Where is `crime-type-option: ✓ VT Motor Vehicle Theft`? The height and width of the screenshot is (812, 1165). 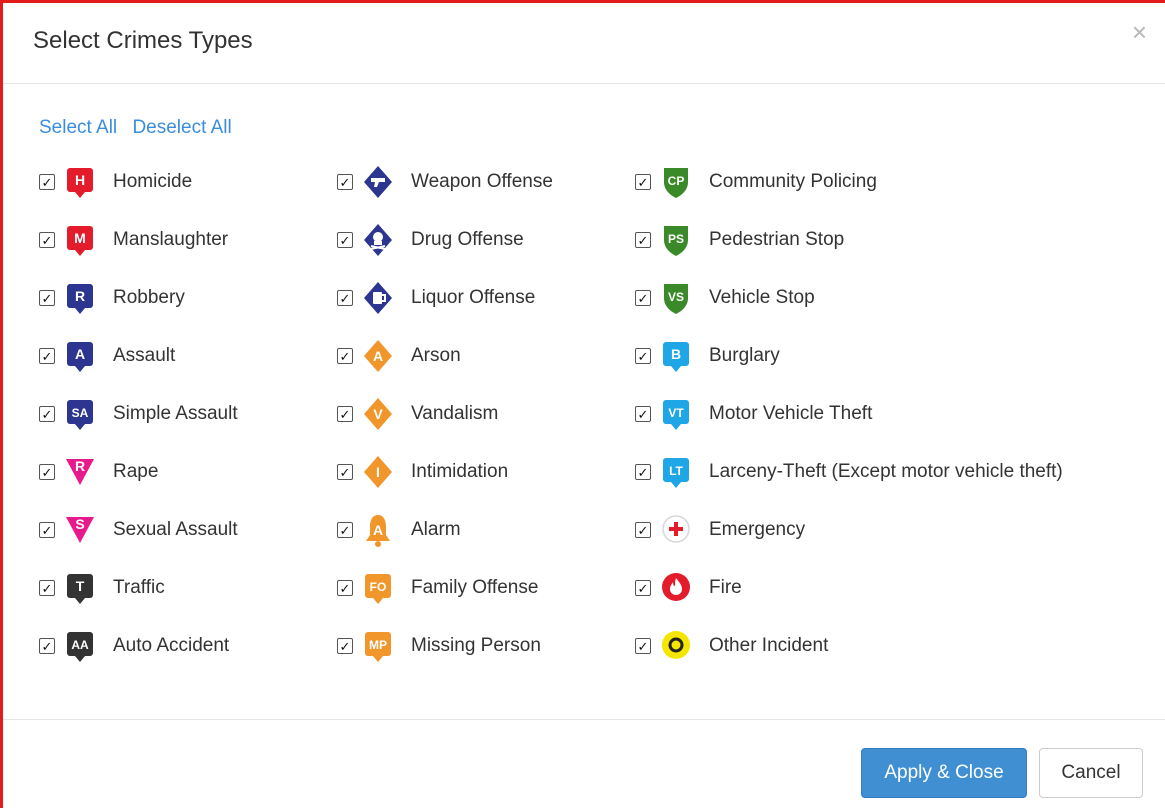 crime-type-option: ✓ VT Motor Vehicle Theft is located at coordinates (849, 414).